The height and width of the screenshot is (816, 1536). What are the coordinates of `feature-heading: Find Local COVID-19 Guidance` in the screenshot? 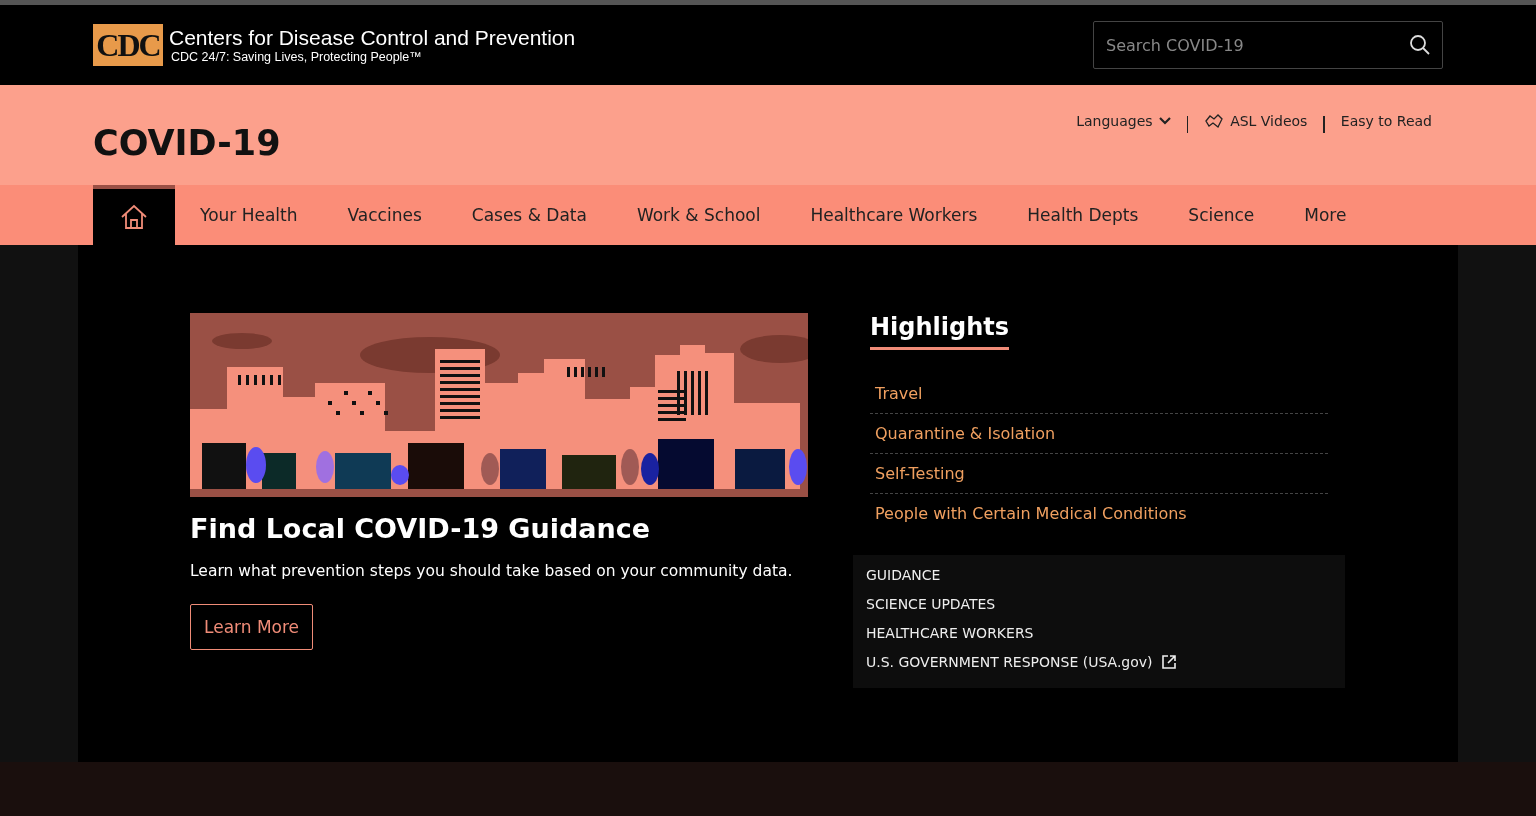 It's located at (421, 528).